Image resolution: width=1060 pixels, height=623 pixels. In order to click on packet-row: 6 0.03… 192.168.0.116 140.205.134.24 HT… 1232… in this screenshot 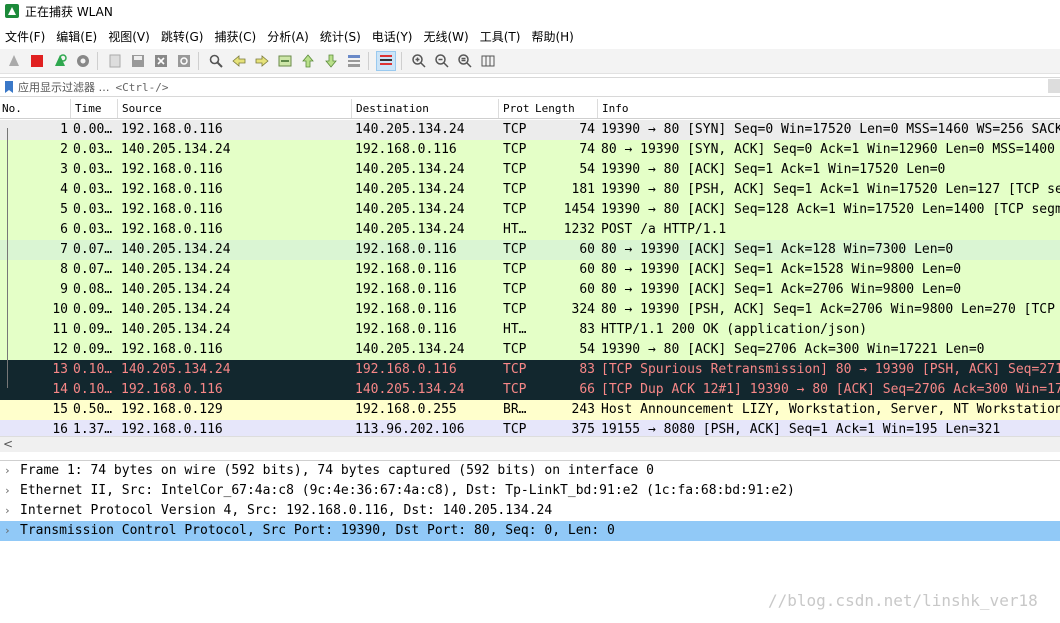, I will do `click(530, 230)`.